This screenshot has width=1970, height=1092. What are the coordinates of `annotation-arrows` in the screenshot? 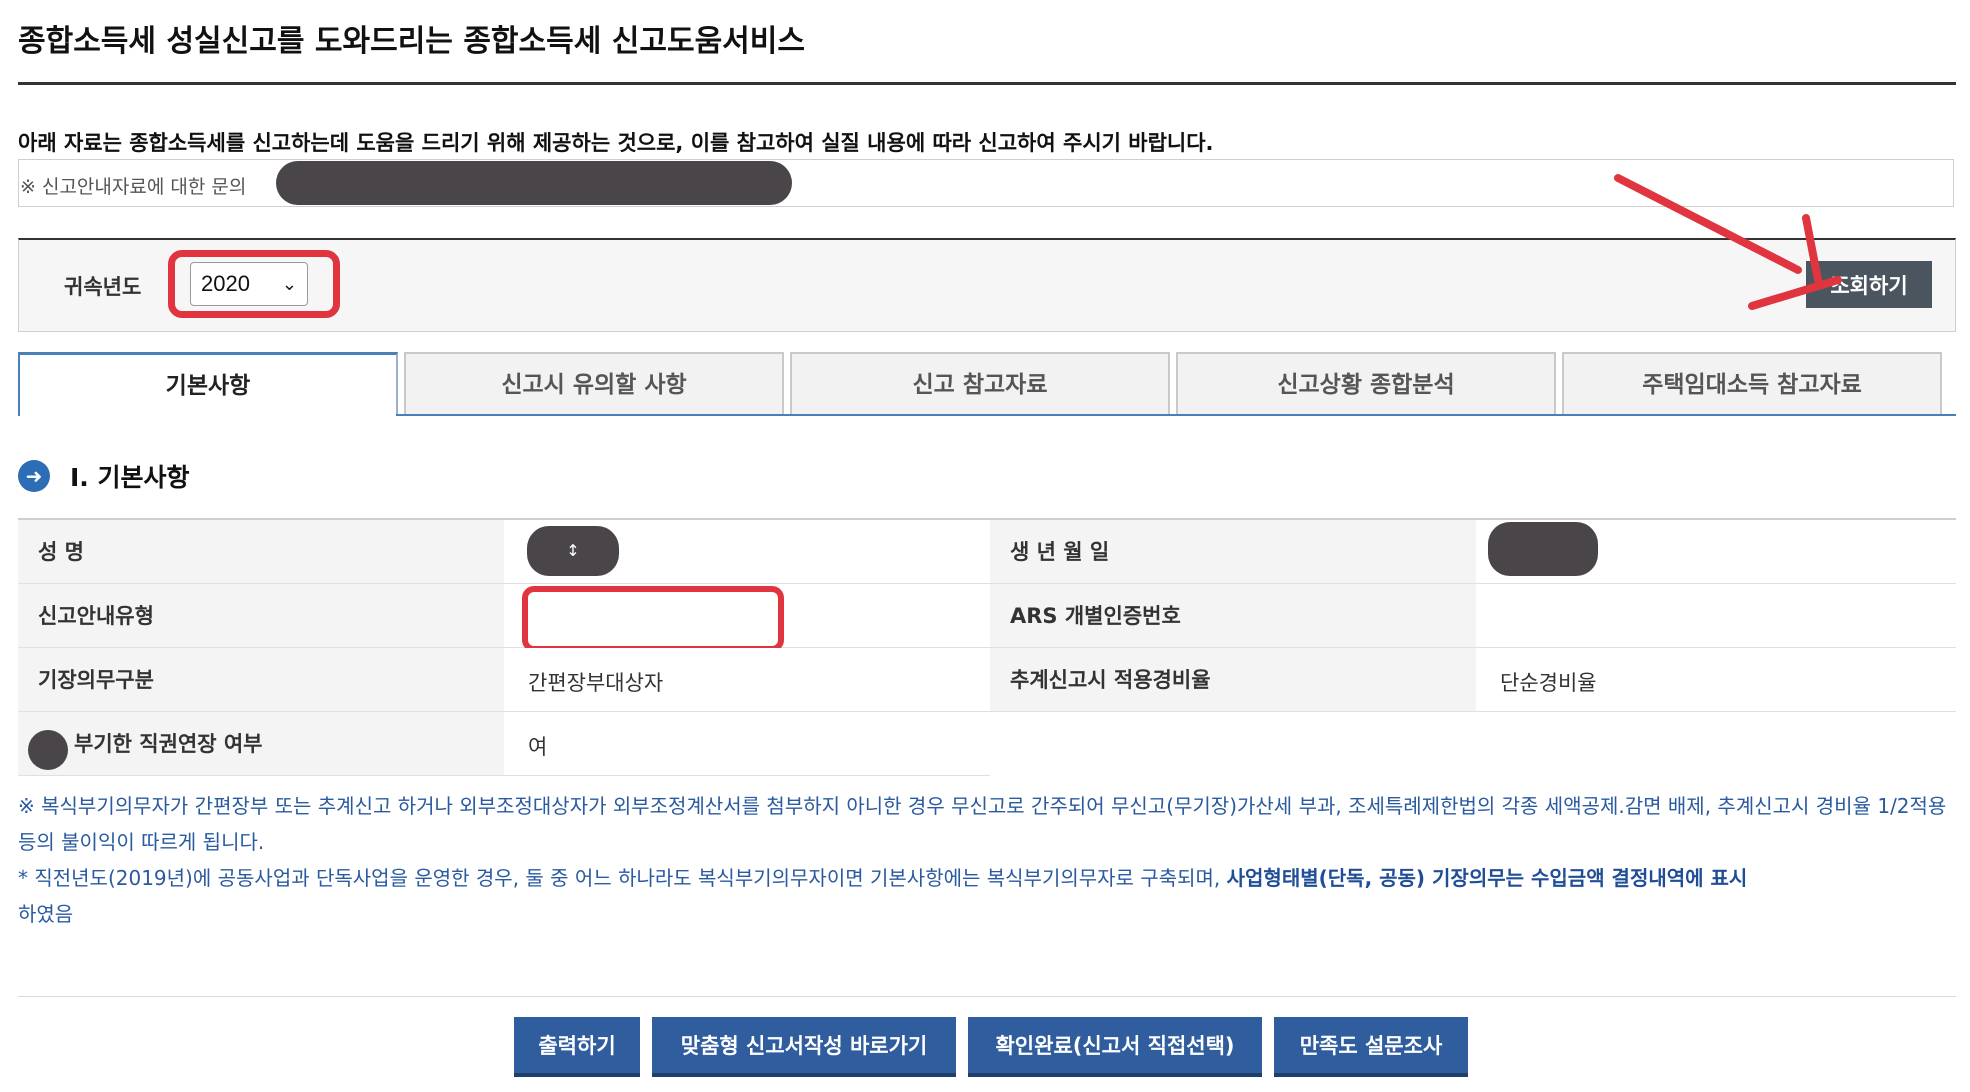 It's located at (1728, 242).